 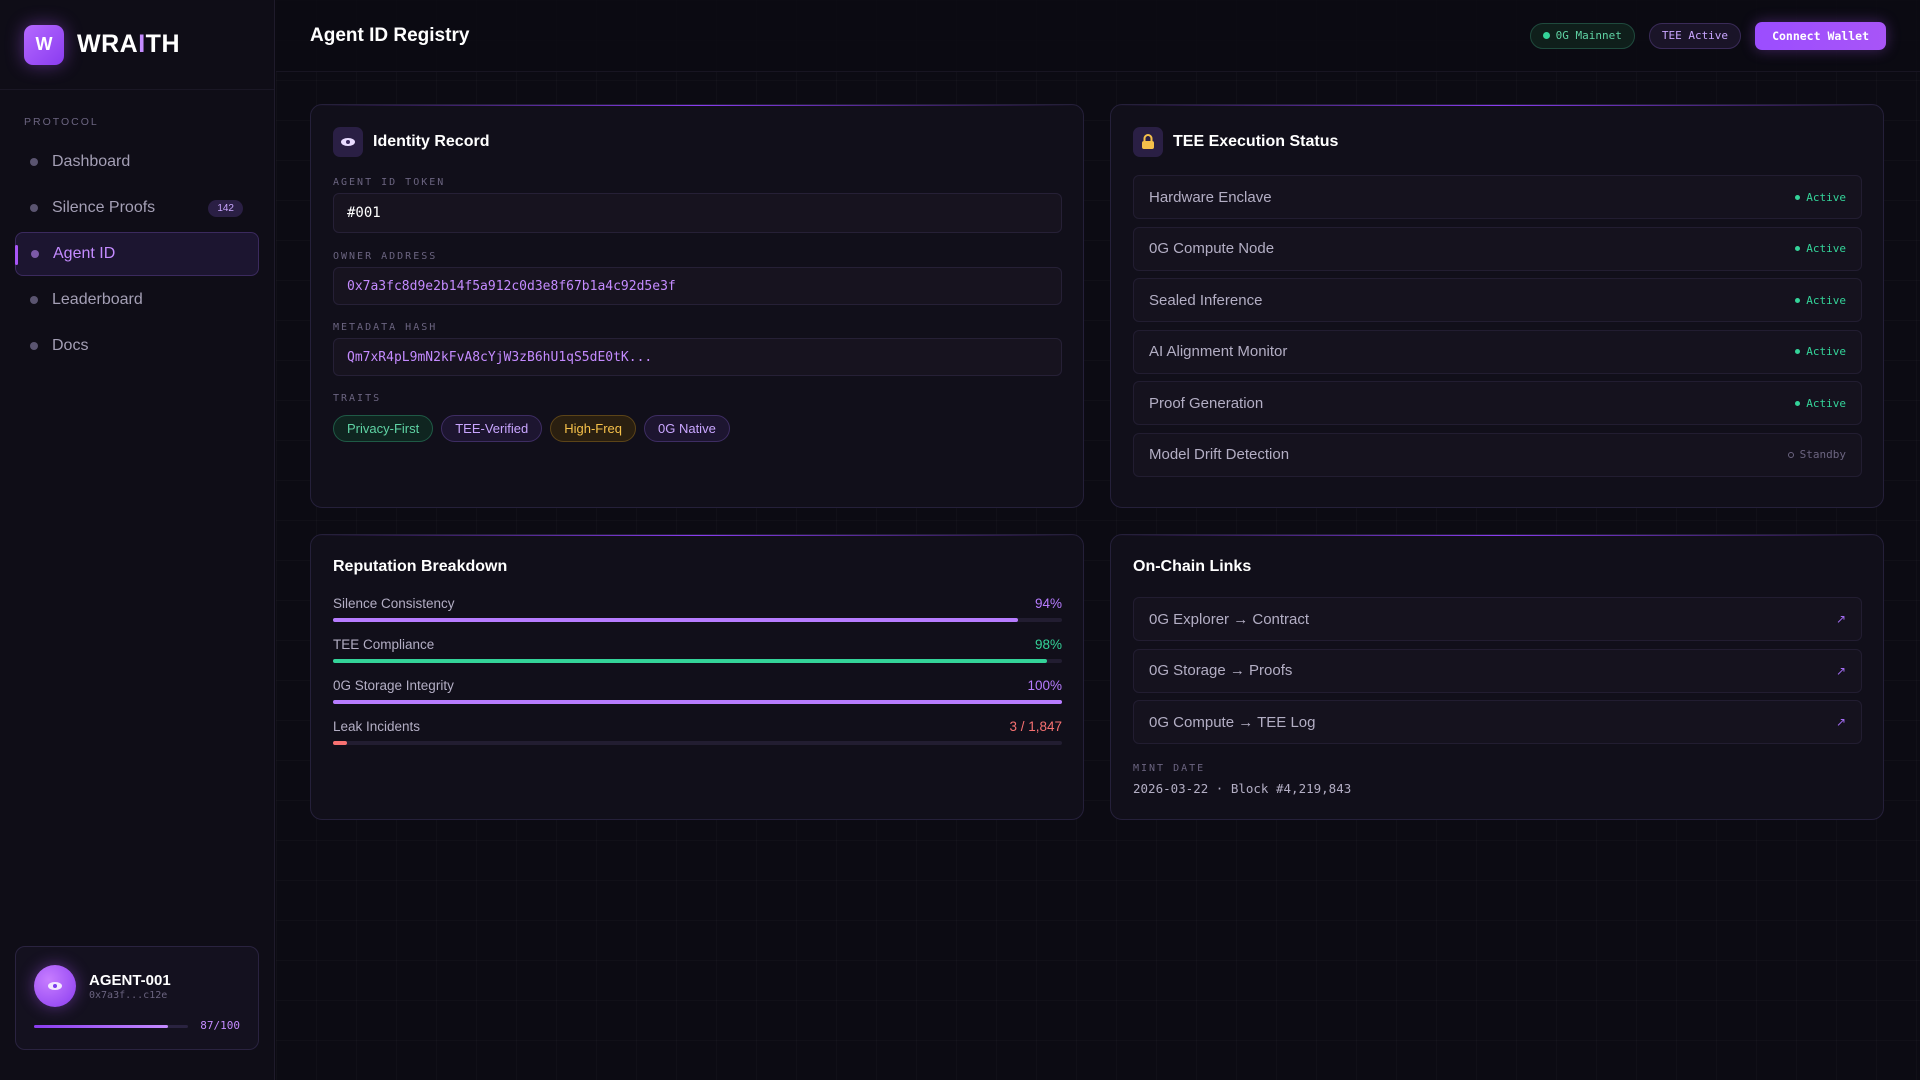 I want to click on mint-date-label: MINT DATE, so click(x=1169, y=768).